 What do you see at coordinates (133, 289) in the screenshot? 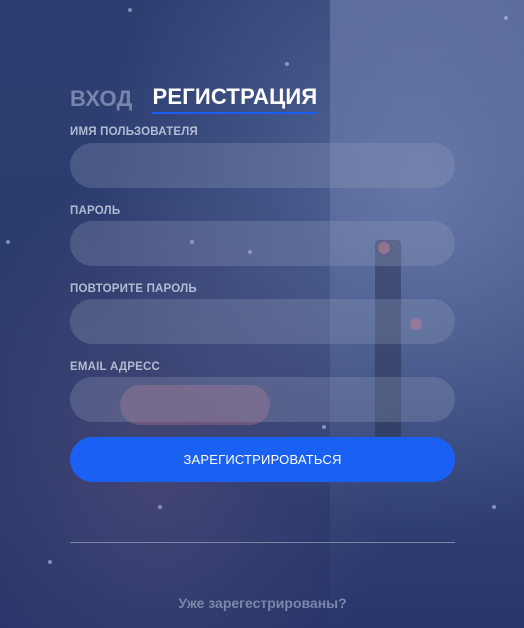
I see `repeat-password-label: ПОВТОРИТЕ ПАРОЛЬ` at bounding box center [133, 289].